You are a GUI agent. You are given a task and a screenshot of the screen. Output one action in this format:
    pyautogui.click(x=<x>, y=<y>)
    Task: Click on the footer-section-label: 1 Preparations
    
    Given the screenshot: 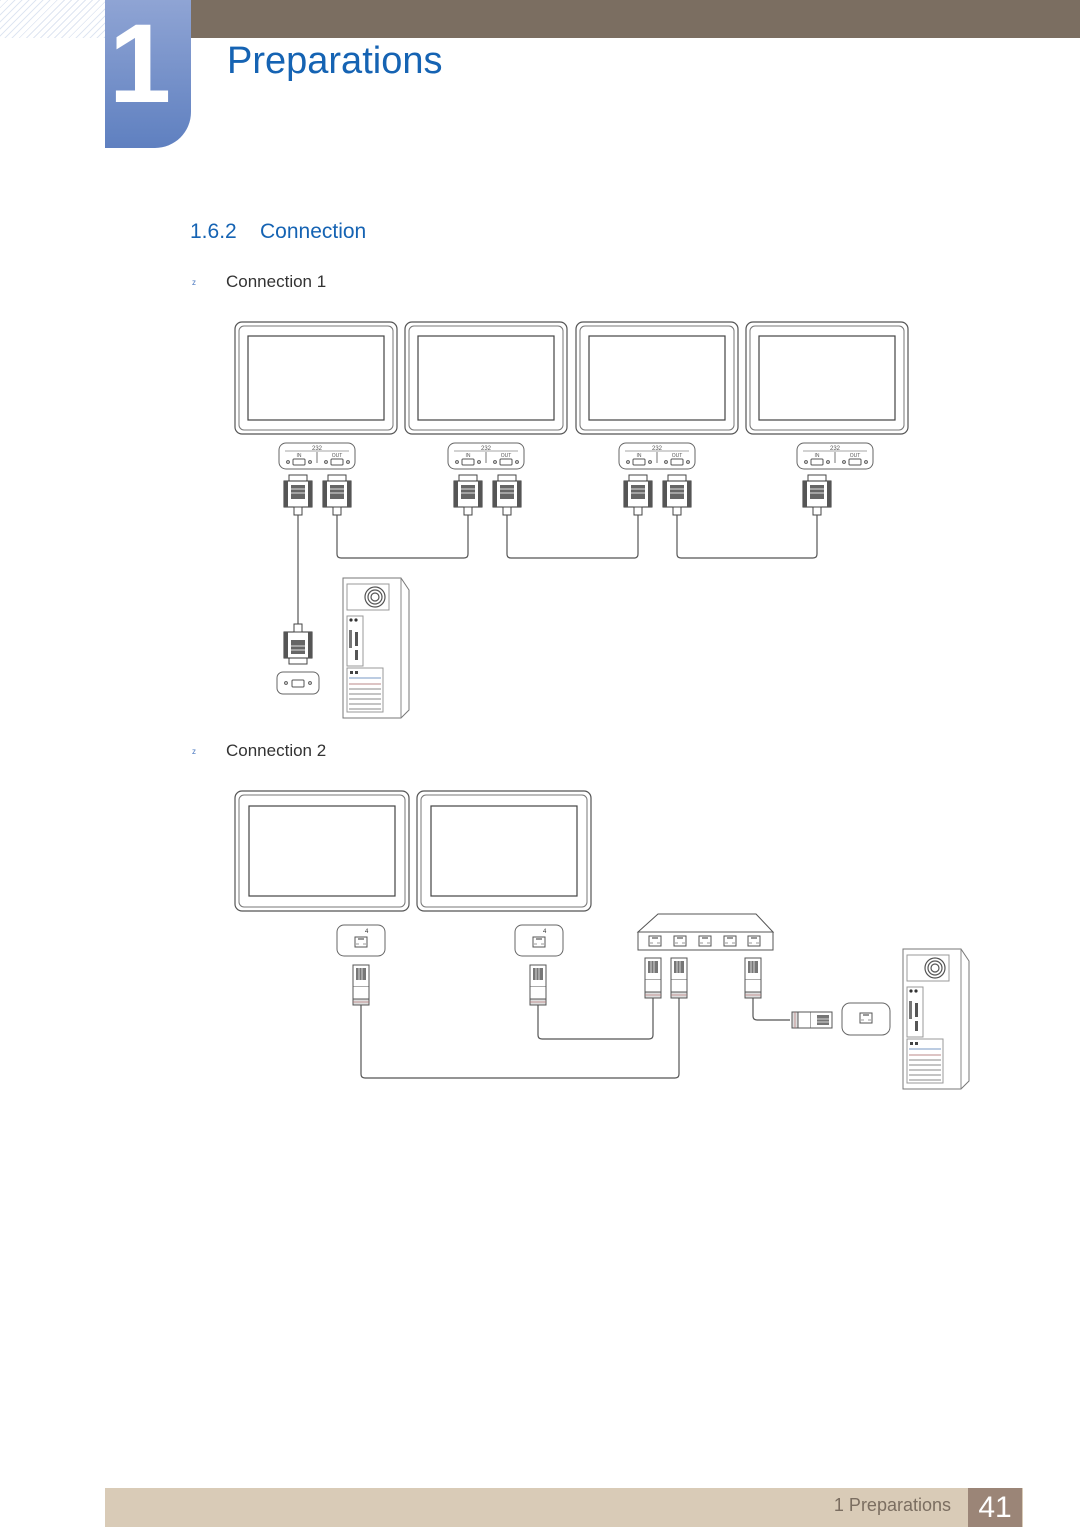 What is the action you would take?
    pyautogui.click(x=892, y=1505)
    